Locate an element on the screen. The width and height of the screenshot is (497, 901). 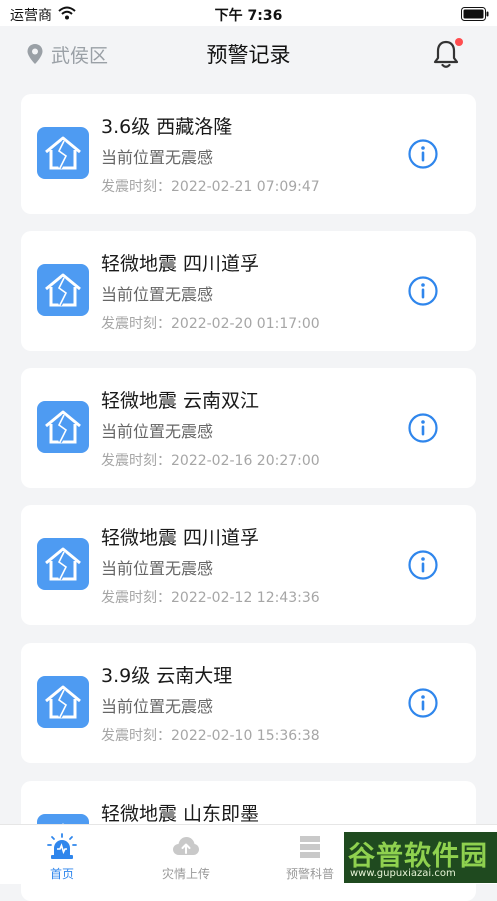
battery-icon is located at coordinates (475, 15).